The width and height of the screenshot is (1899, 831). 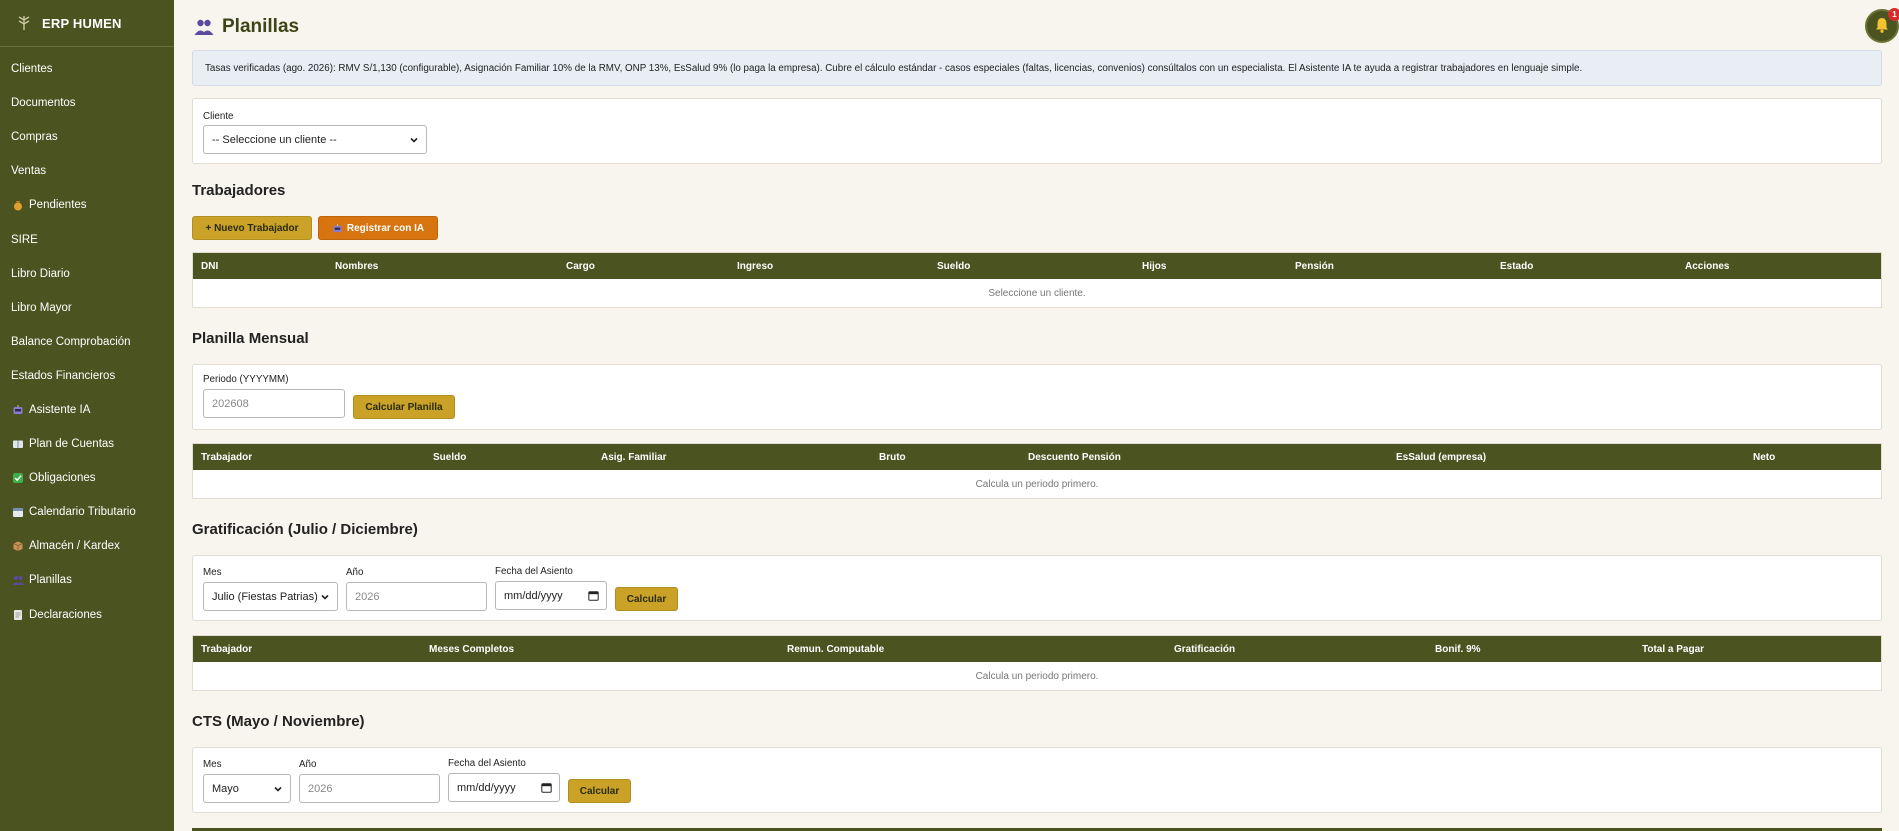 What do you see at coordinates (1314, 266) in the screenshot?
I see `column-header: Pensión` at bounding box center [1314, 266].